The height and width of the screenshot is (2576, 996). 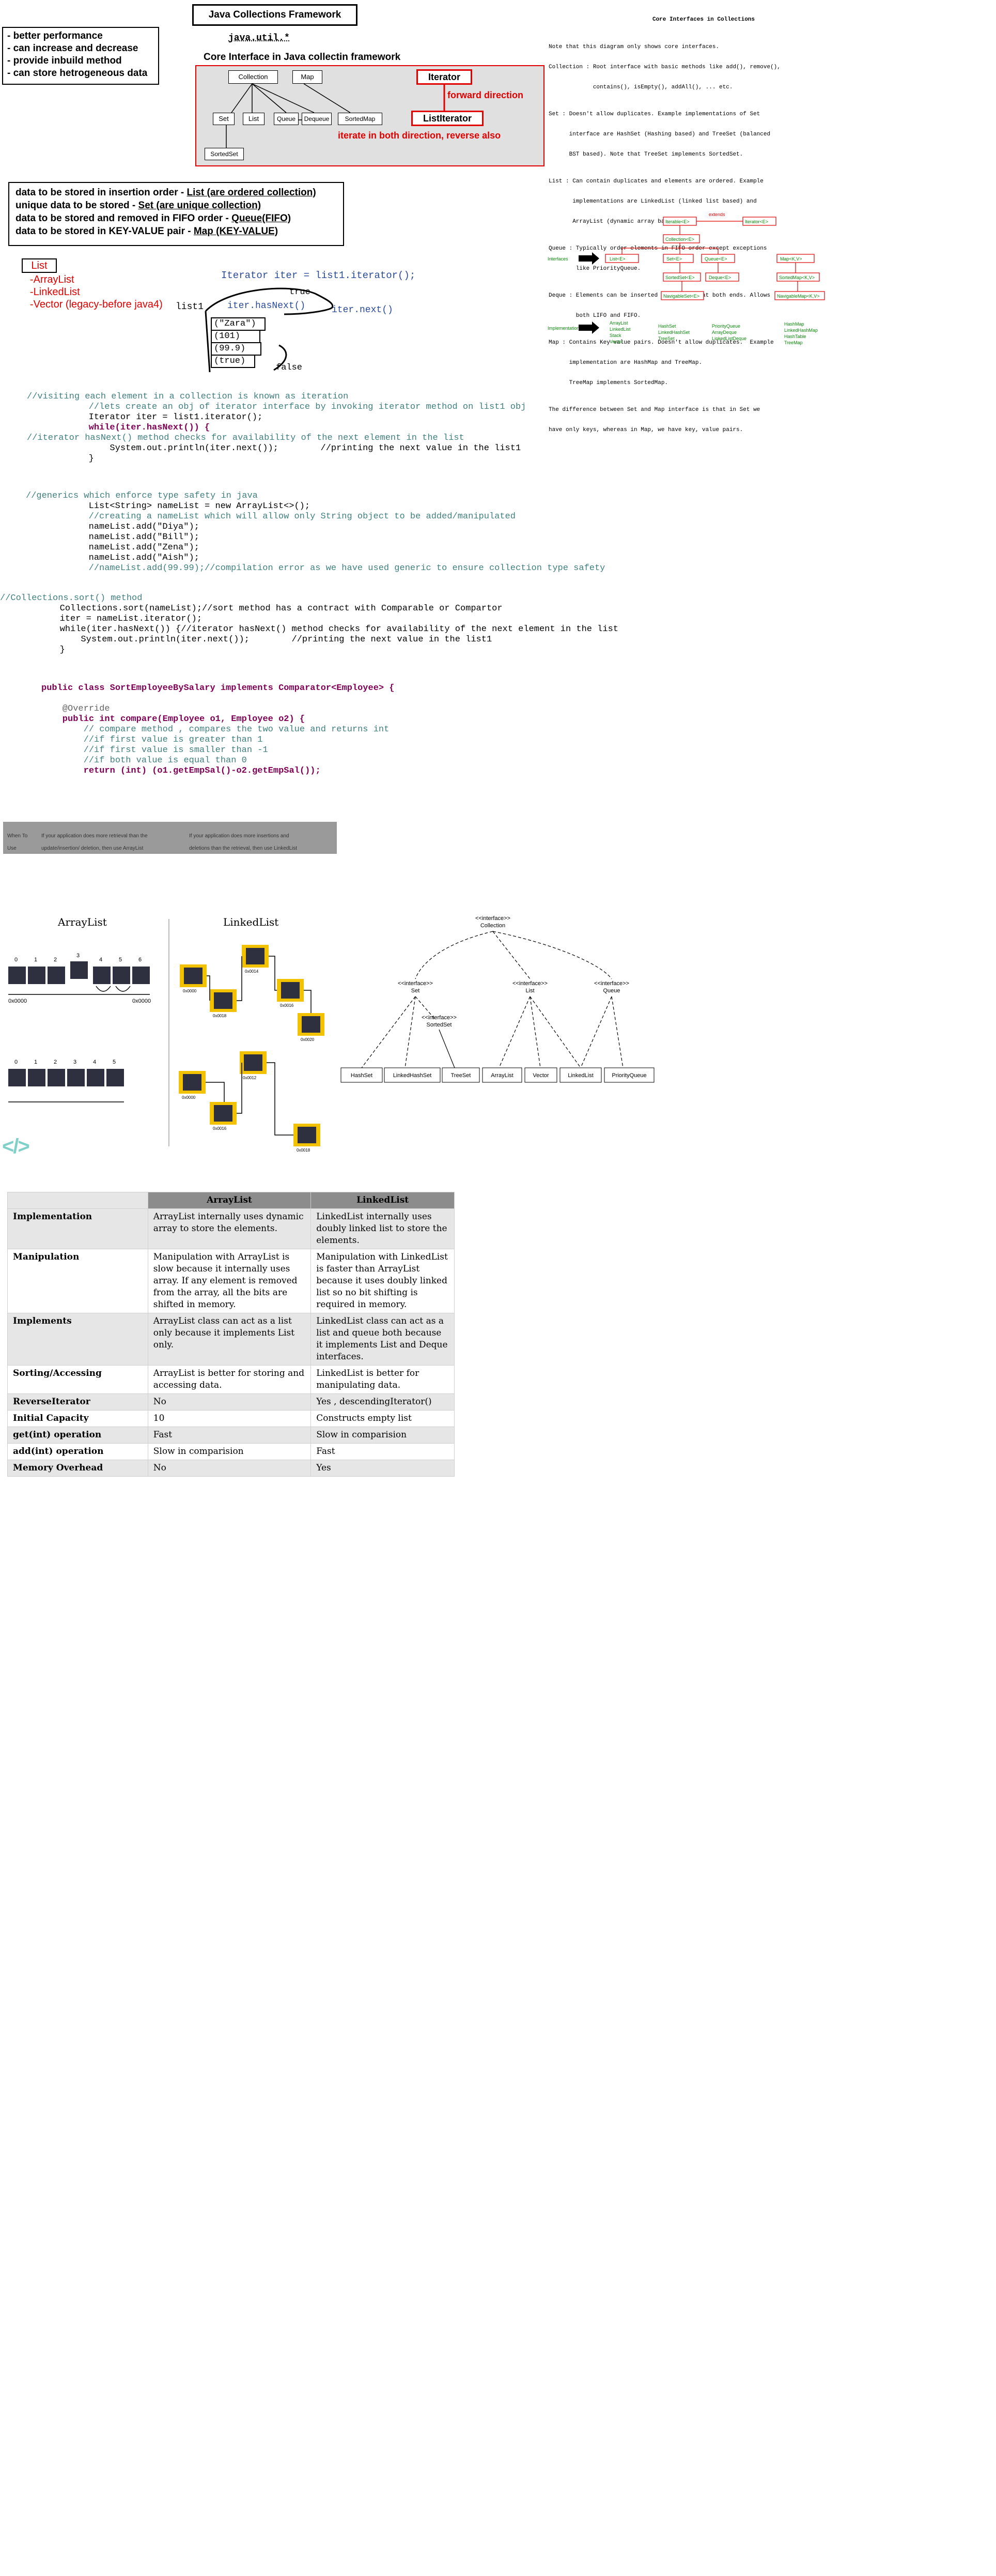 What do you see at coordinates (252, 971) in the screenshot?
I see `ll-addr: 0x0014` at bounding box center [252, 971].